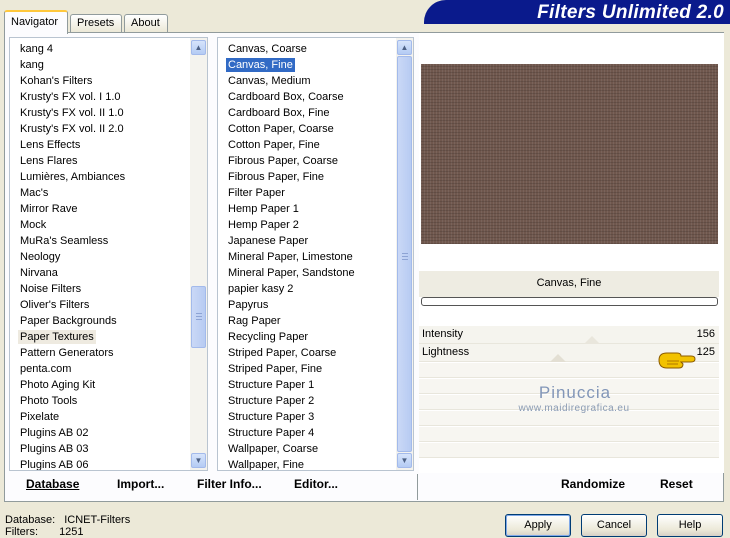 This screenshot has height=538, width=730. What do you see at coordinates (100, 289) in the screenshot?
I see `category-item: Noise Filters` at bounding box center [100, 289].